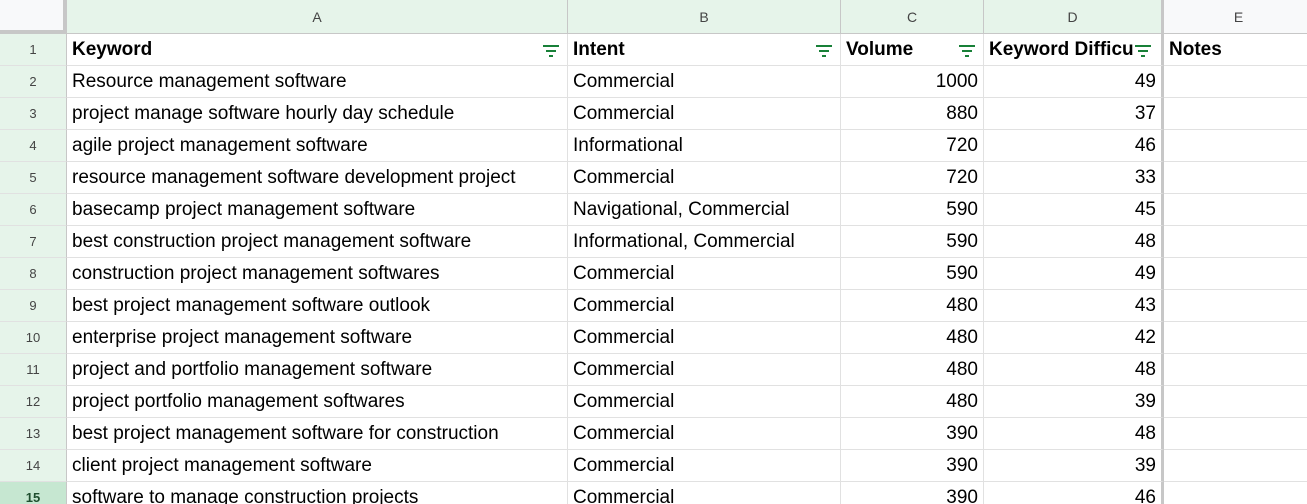 This screenshot has width=1307, height=504. Describe the element at coordinates (317, 493) in the screenshot. I see `cell-keyword: software to manage construction projects` at that location.